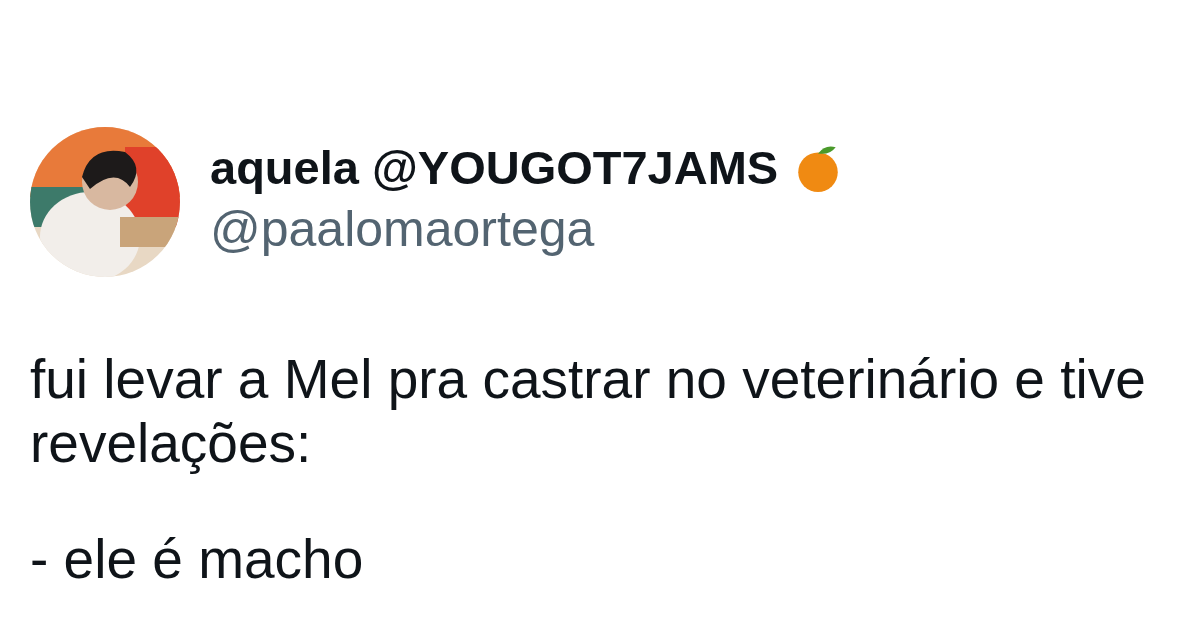  What do you see at coordinates (588, 379) in the screenshot?
I see `tweet-text: fui levar a Mel pra castrar no veterinário e tive` at bounding box center [588, 379].